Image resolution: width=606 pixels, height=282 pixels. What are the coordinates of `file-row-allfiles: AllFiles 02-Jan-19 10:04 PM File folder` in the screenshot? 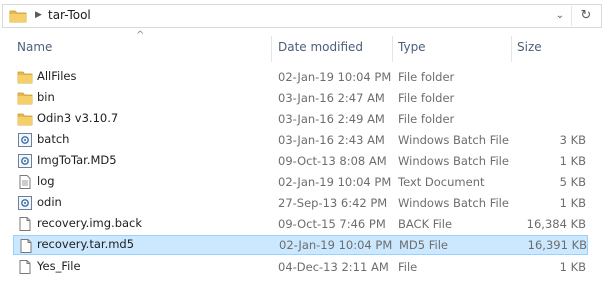 It's located at (300, 77).